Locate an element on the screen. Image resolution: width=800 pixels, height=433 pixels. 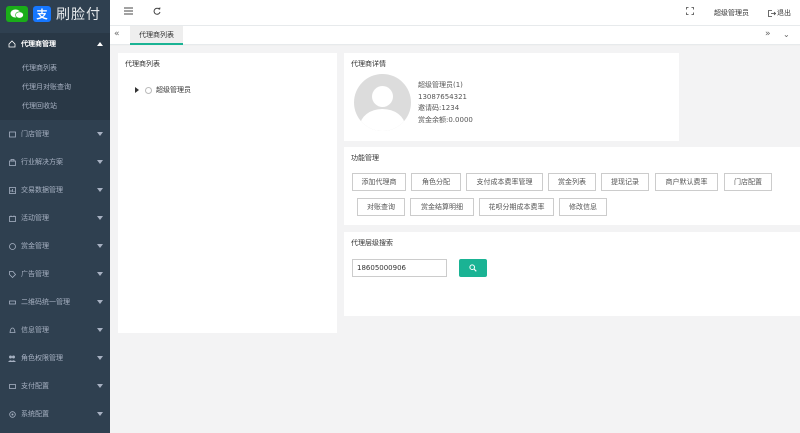
agent-phone: 13087654321 is located at coordinates (442, 96).